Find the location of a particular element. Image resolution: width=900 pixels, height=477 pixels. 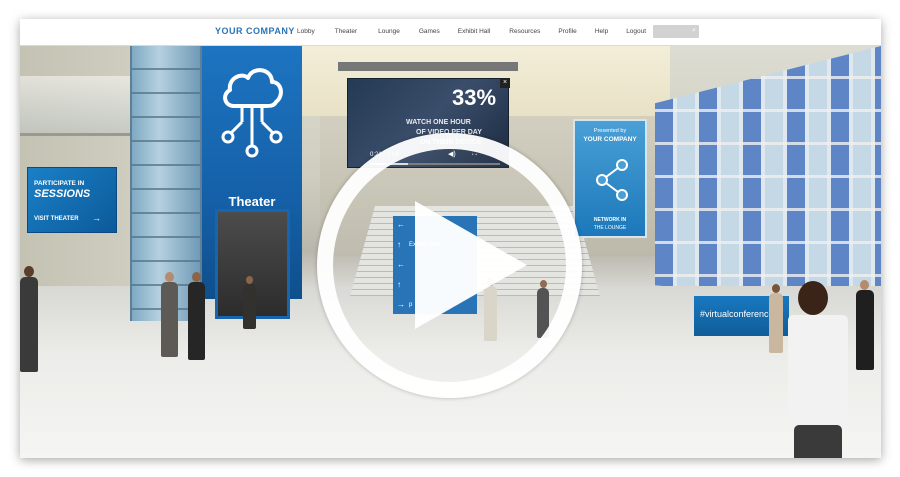

balcony is located at coordinates (75, 106).